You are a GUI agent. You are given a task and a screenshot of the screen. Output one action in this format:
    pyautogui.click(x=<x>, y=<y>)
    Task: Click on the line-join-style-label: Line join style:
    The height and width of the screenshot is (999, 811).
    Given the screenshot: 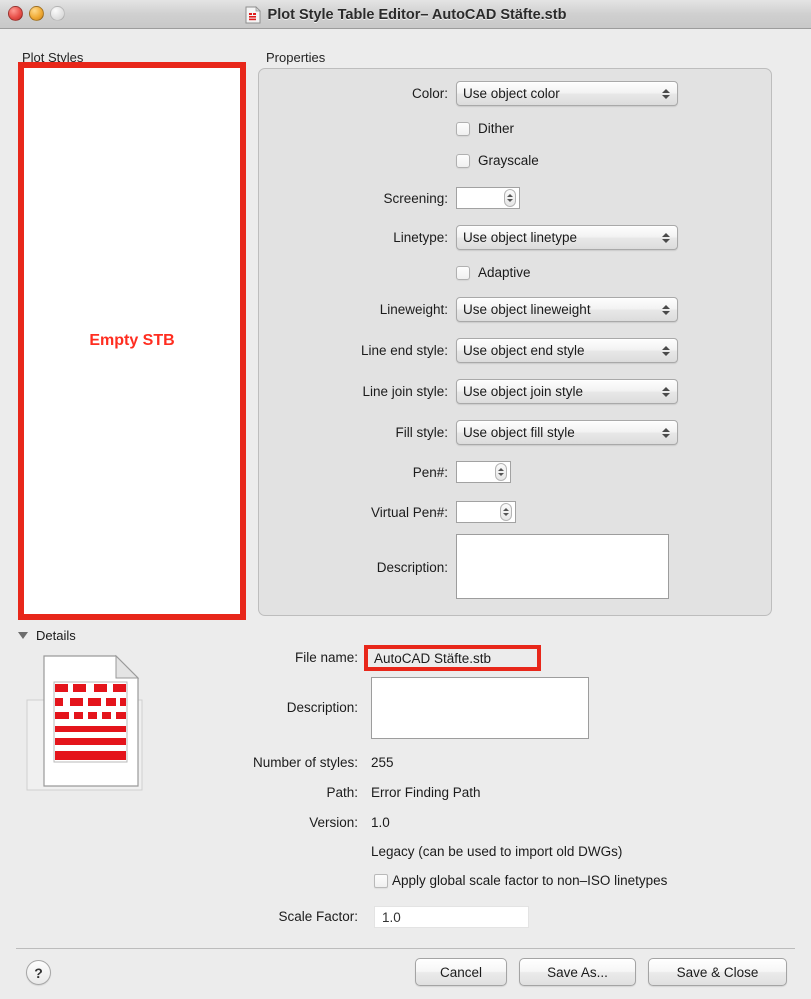 What is the action you would take?
    pyautogui.click(x=405, y=391)
    